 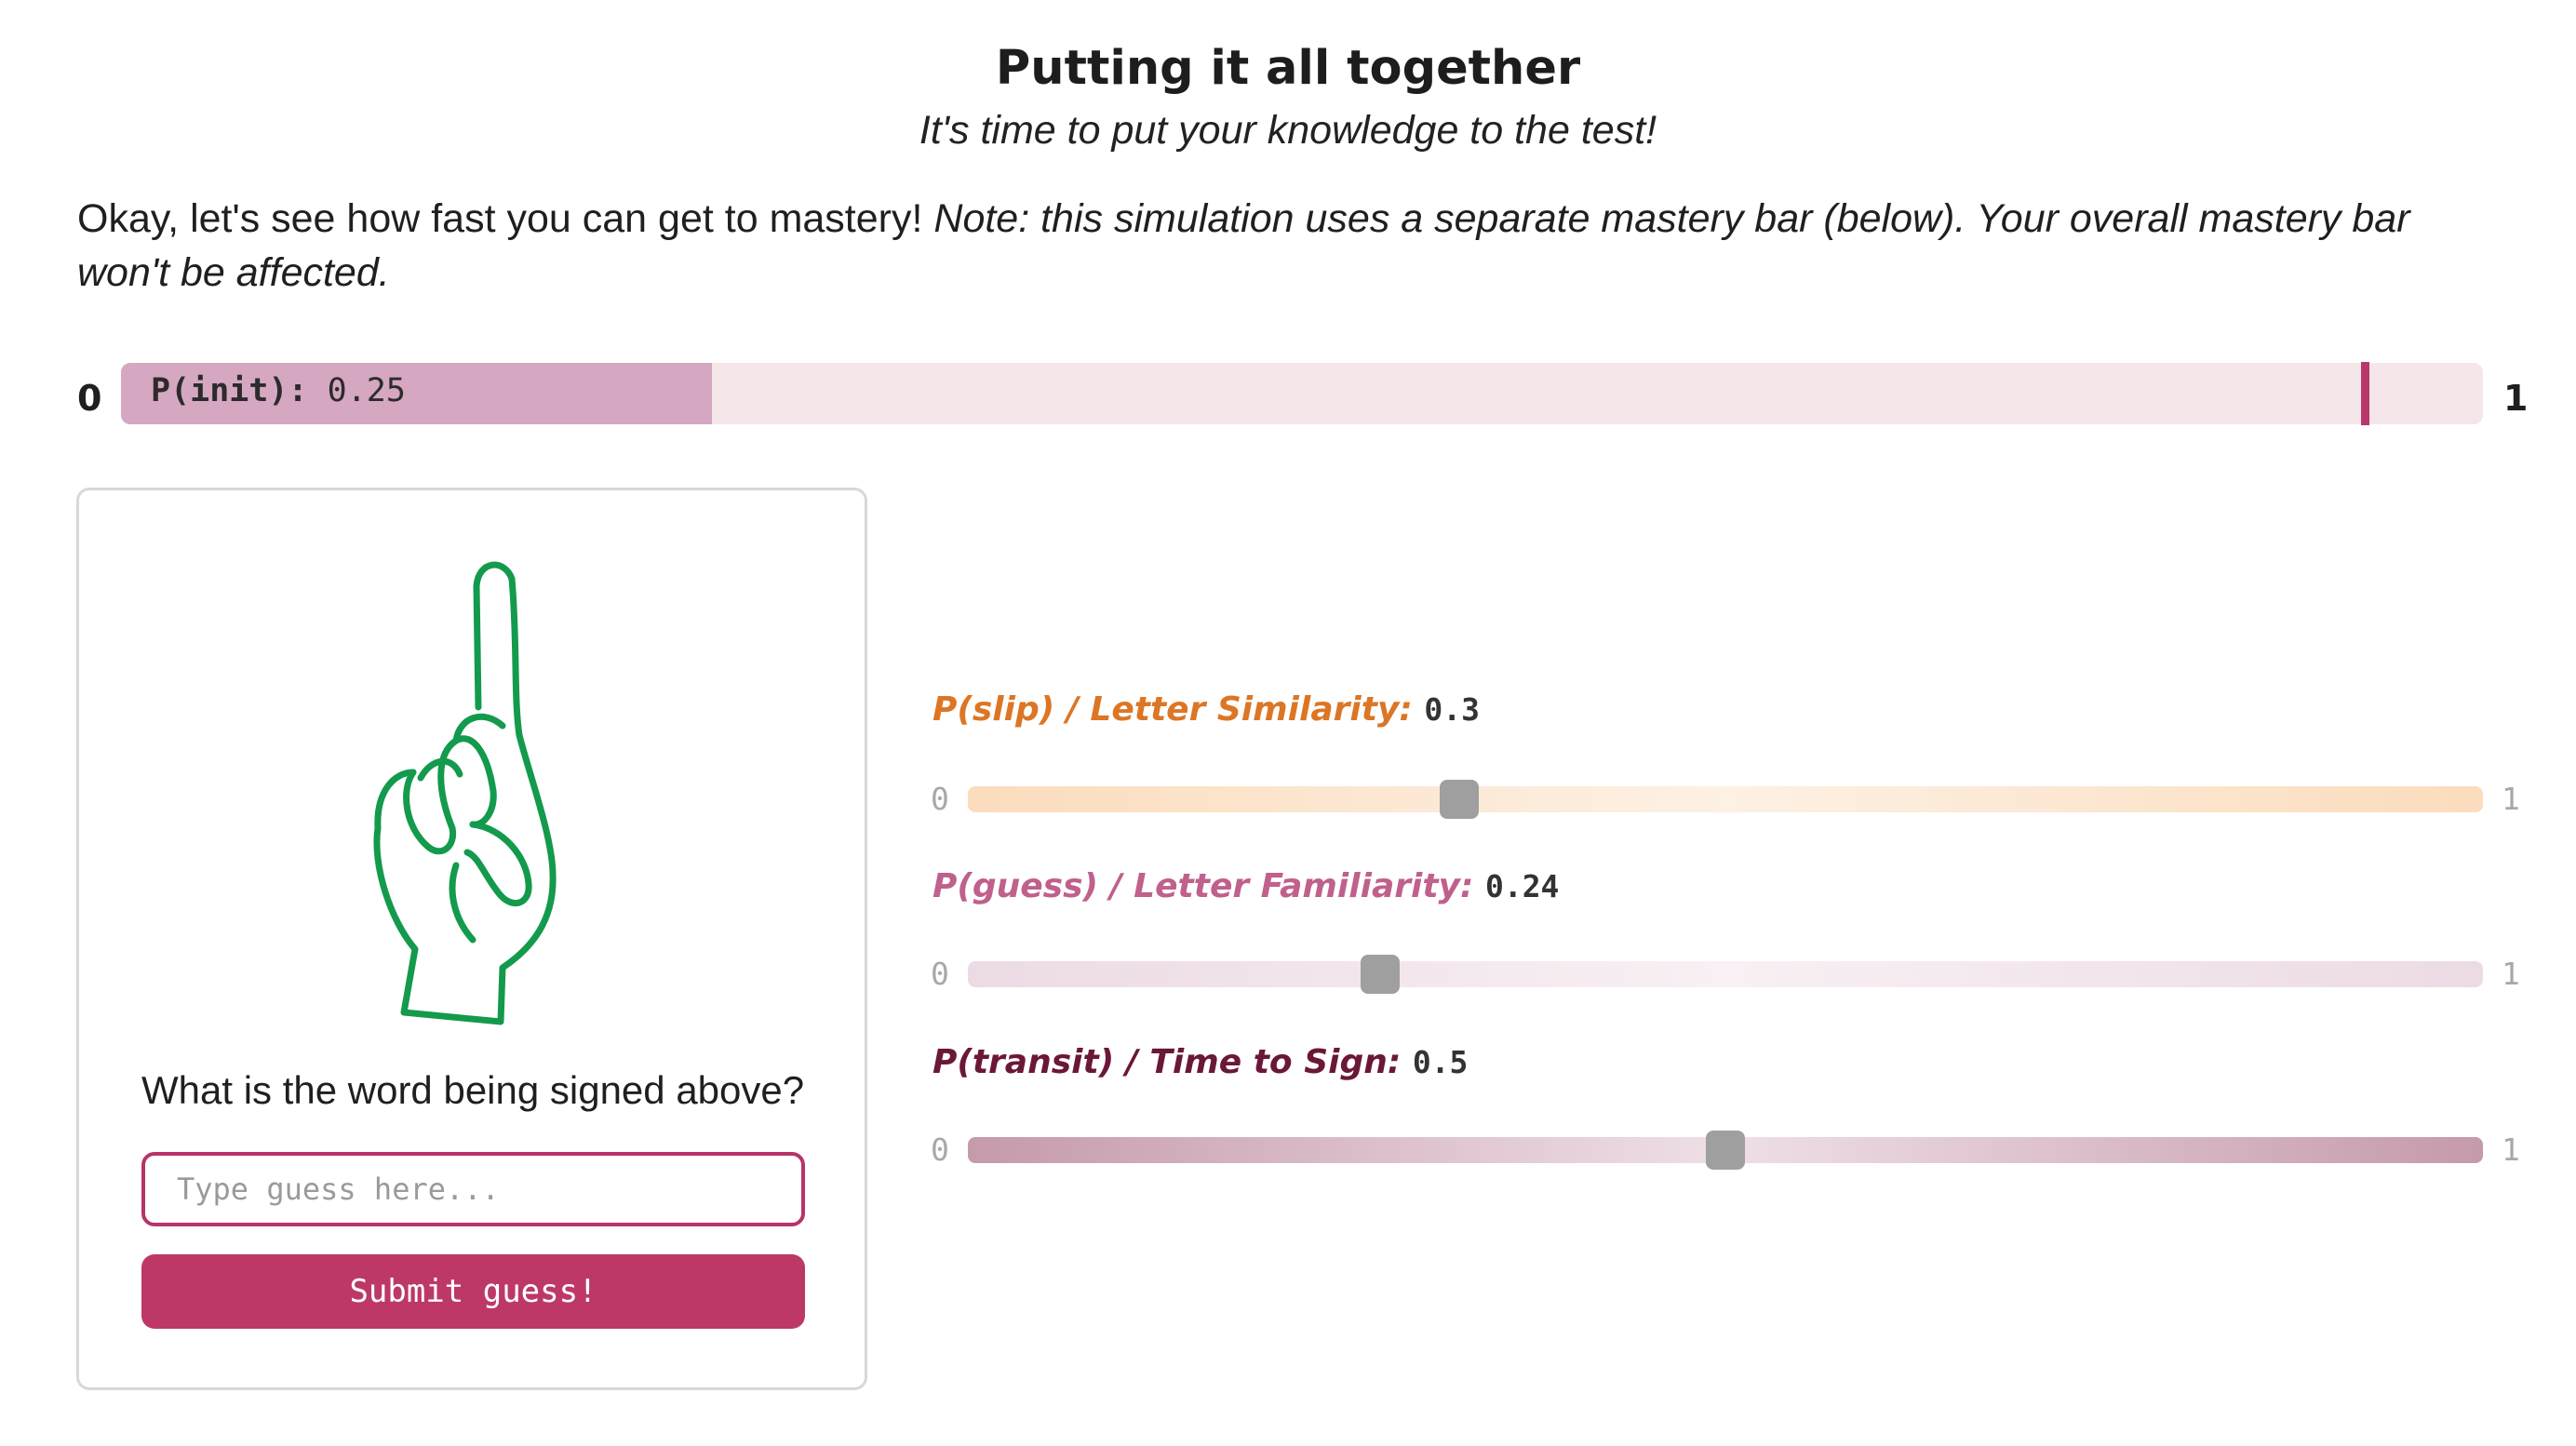 I want to click on transit-slider-thumb, so click(x=1725, y=1150).